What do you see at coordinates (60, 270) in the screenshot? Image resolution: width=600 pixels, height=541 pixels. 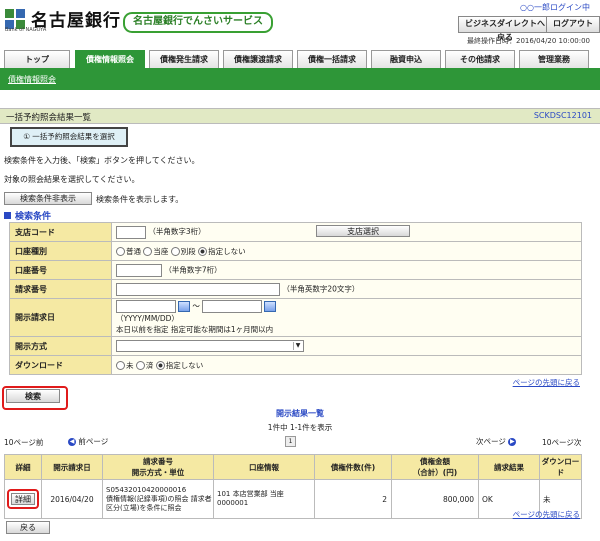 I see `account-number-label: 口座番号` at bounding box center [60, 270].